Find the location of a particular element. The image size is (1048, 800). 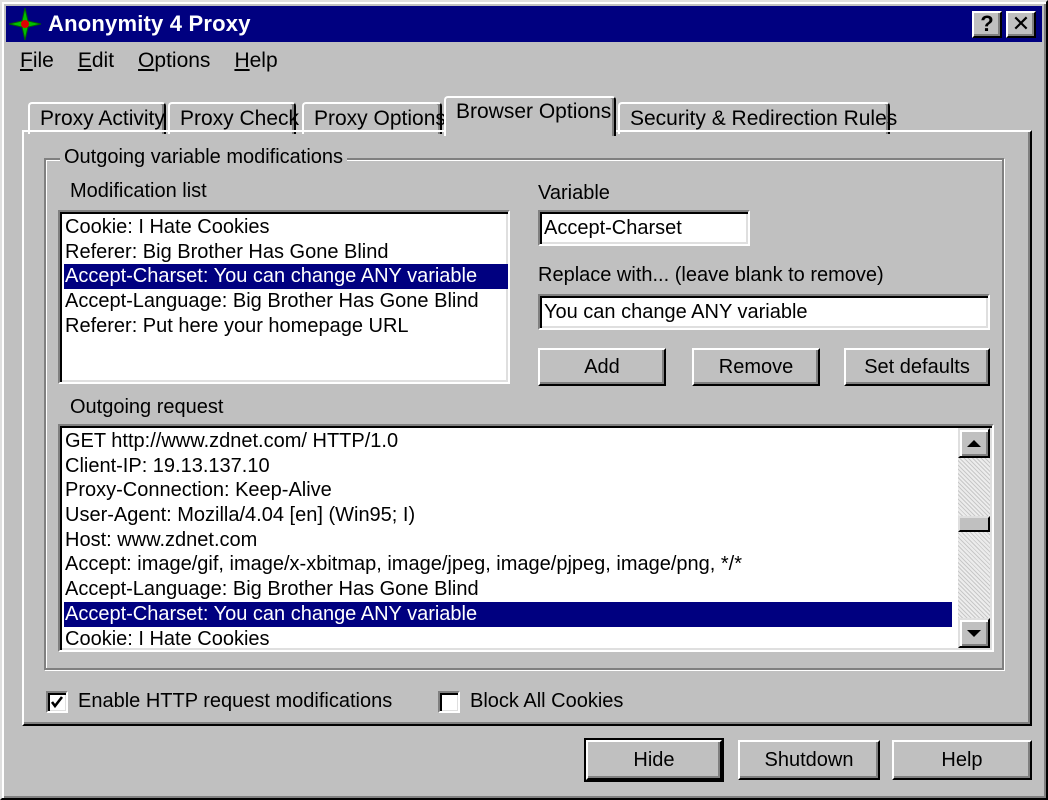

menu-accel: E is located at coordinates (84, 60).